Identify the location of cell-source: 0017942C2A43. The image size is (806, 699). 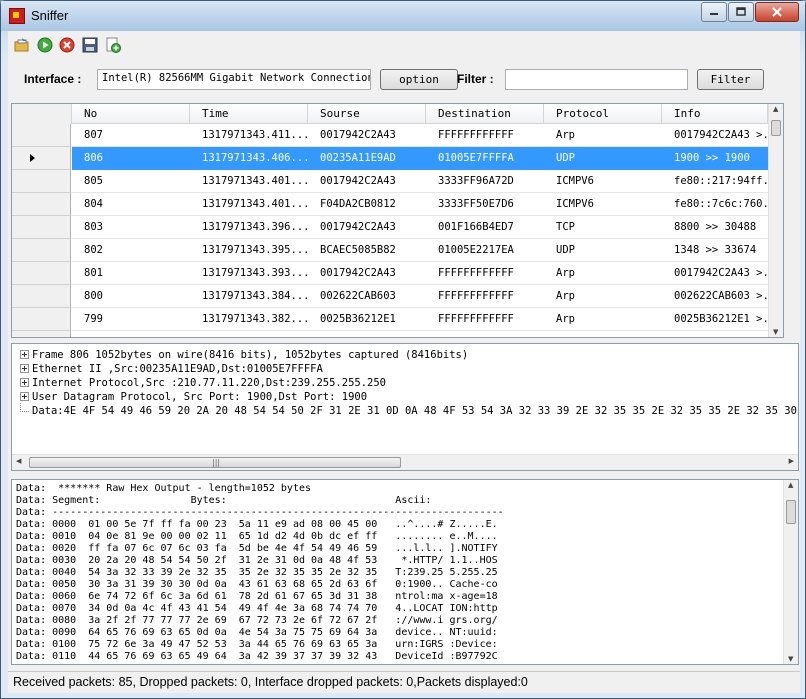
(358, 135).